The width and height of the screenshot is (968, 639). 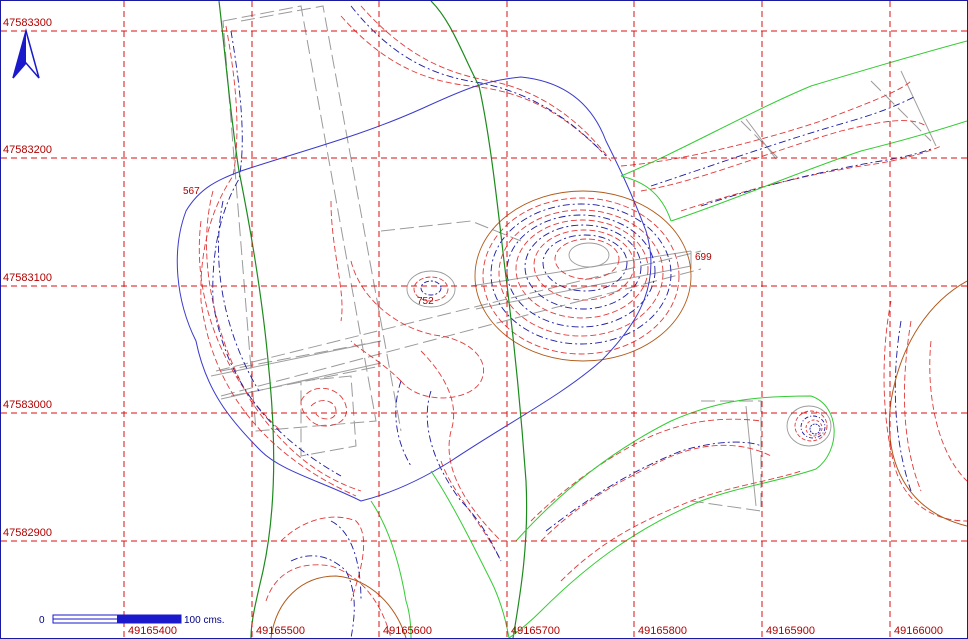 What do you see at coordinates (26, 53) in the screenshot?
I see `north-arrow-icon` at bounding box center [26, 53].